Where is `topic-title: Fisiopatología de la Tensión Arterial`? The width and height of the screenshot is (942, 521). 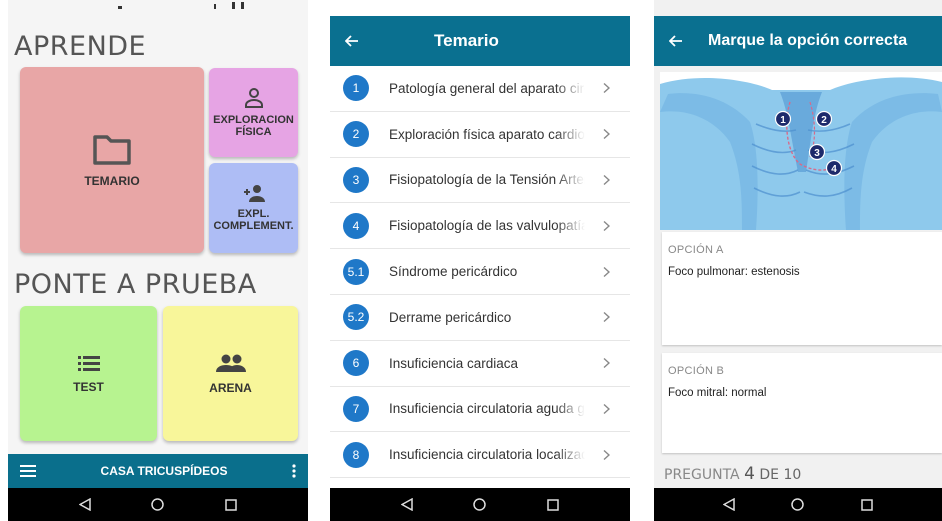 topic-title: Fisiopatología de la Tensión Arterial is located at coordinates (487, 180).